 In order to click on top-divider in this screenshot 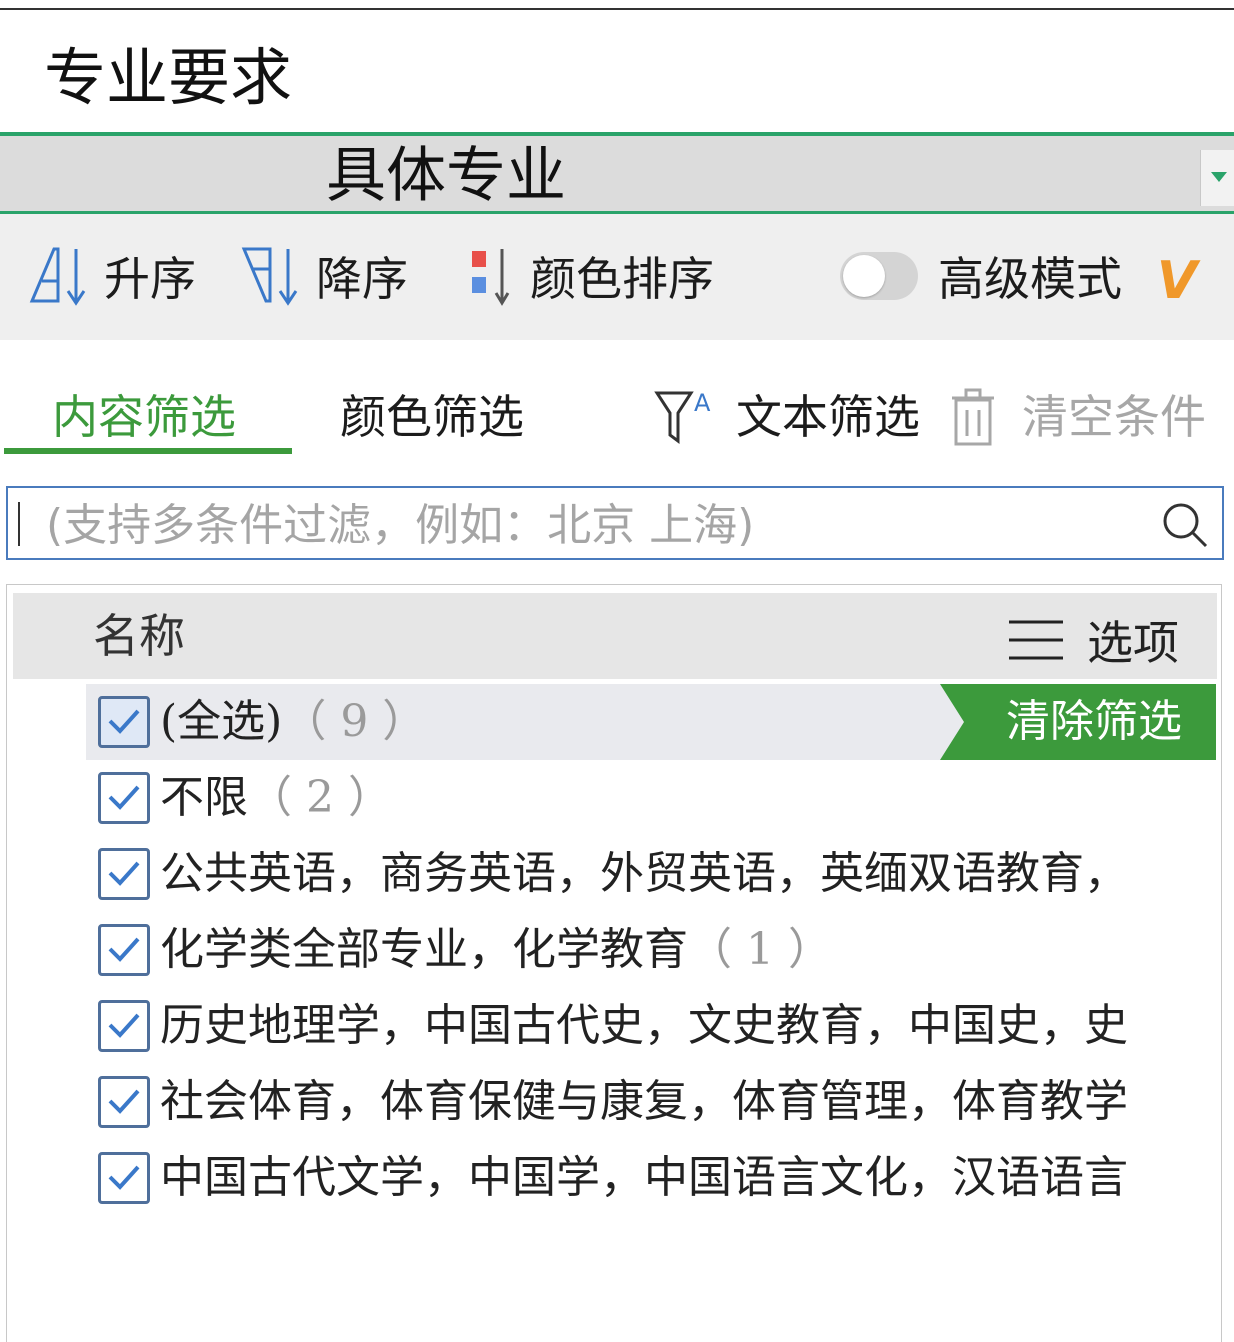, I will do `click(617, 9)`.